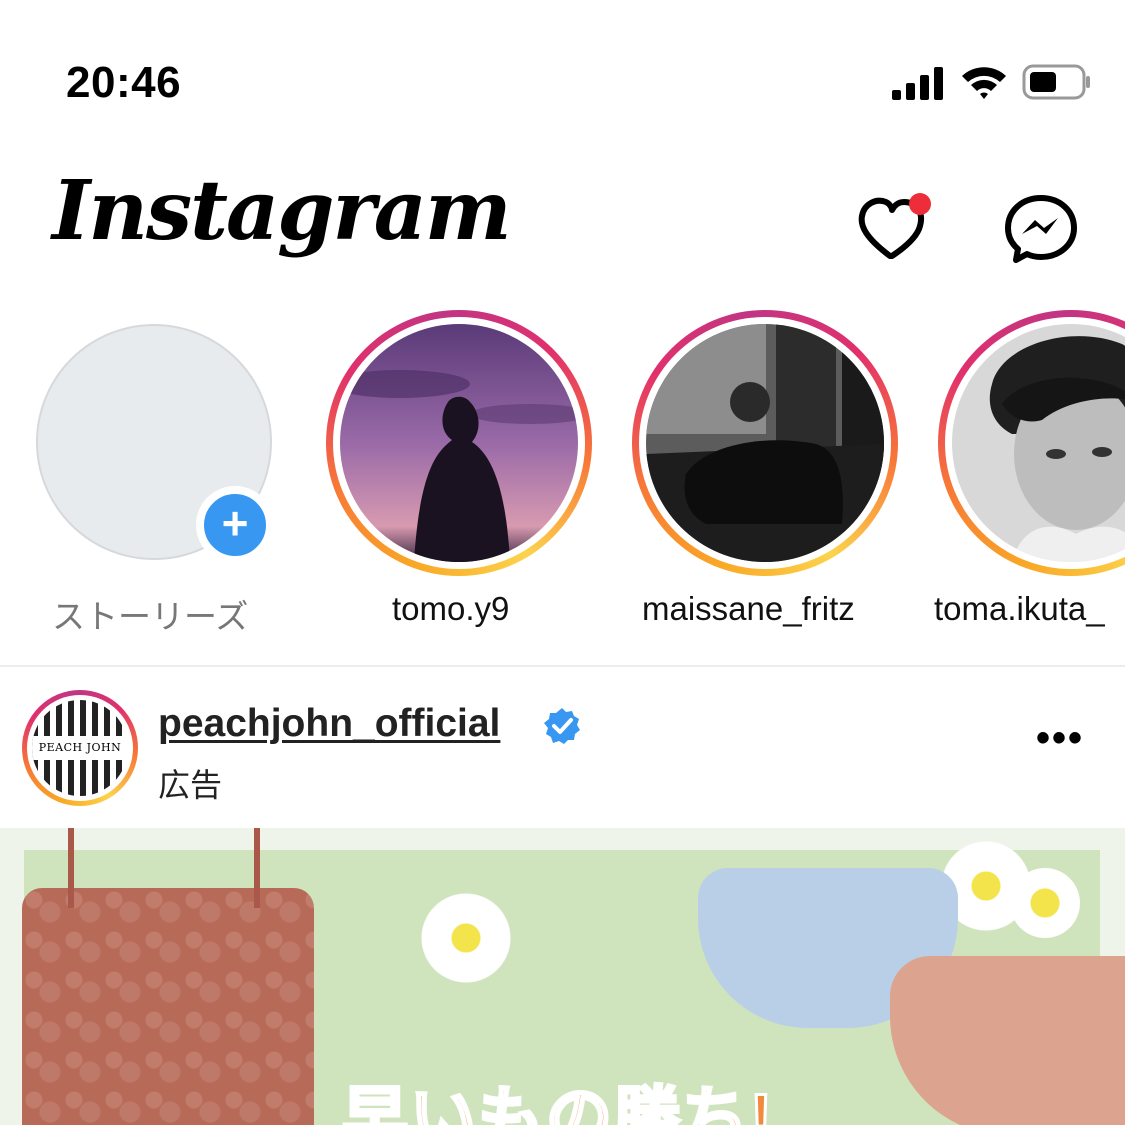 The width and height of the screenshot is (1125, 1125). I want to click on peach-panty-product-image, so click(1007, 1040).